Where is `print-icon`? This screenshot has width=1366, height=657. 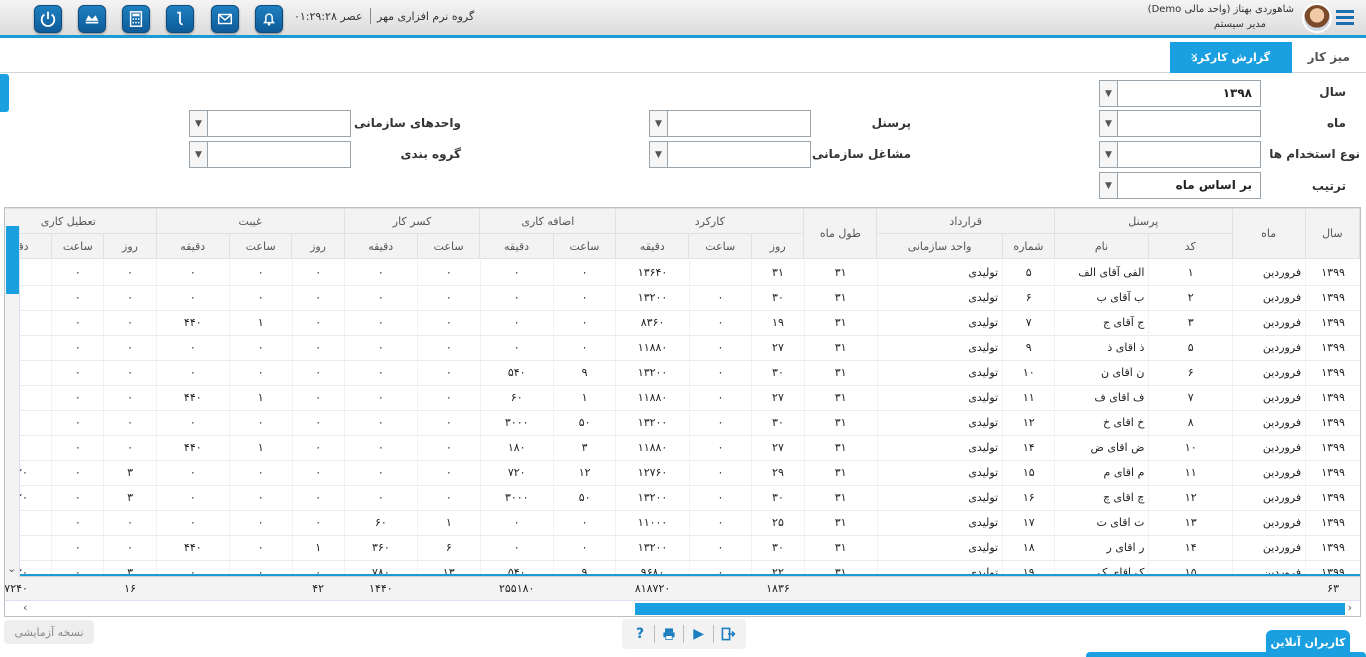 print-icon is located at coordinates (669, 634).